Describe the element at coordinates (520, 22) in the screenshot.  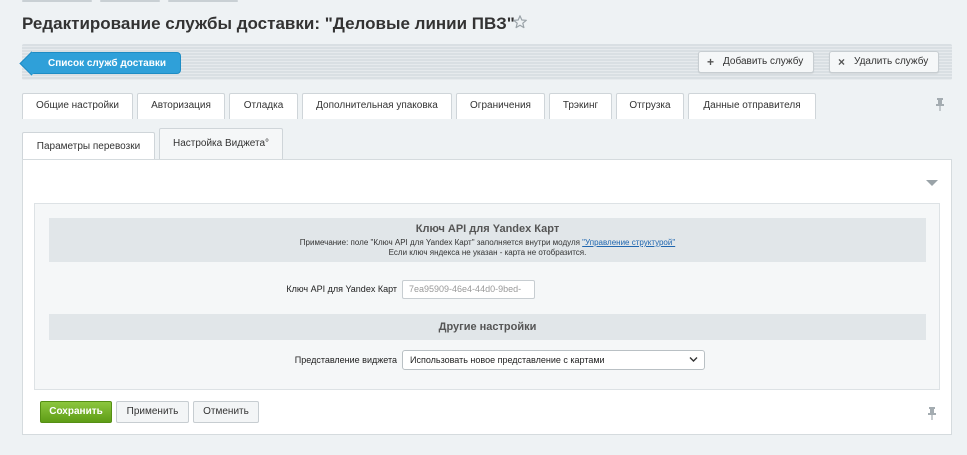
I see `star-icon` at that location.